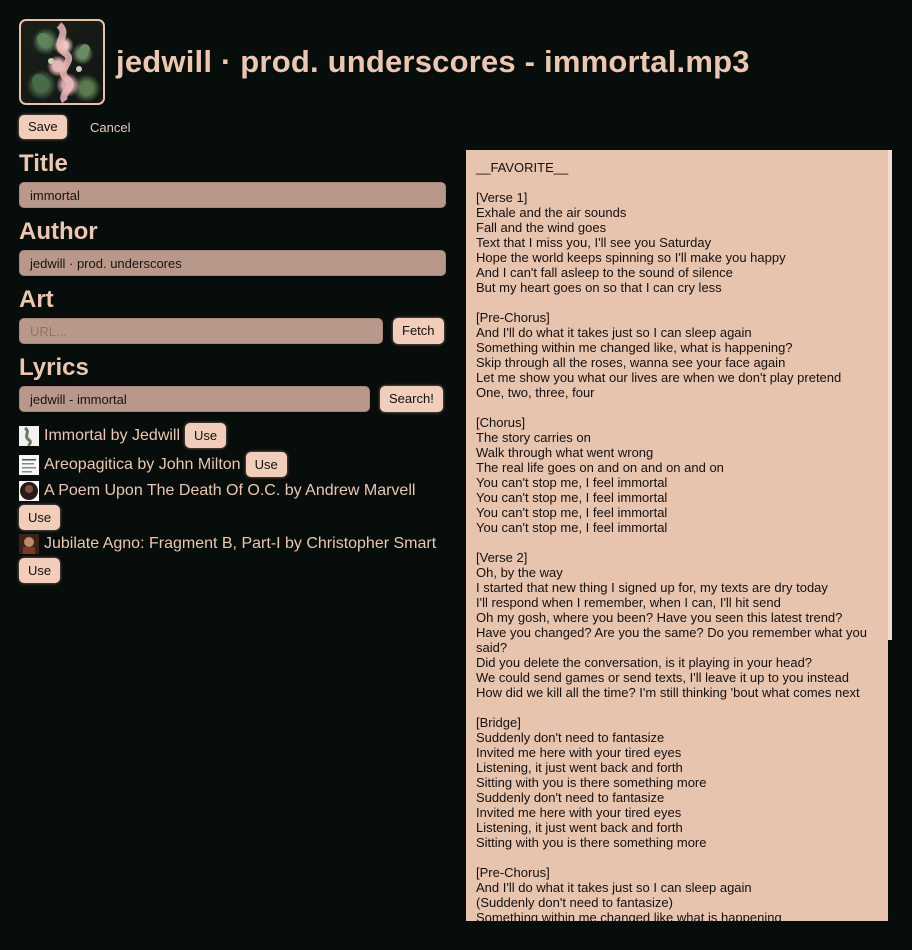 The width and height of the screenshot is (912, 950). What do you see at coordinates (43, 163) in the screenshot?
I see `title-label: Title` at bounding box center [43, 163].